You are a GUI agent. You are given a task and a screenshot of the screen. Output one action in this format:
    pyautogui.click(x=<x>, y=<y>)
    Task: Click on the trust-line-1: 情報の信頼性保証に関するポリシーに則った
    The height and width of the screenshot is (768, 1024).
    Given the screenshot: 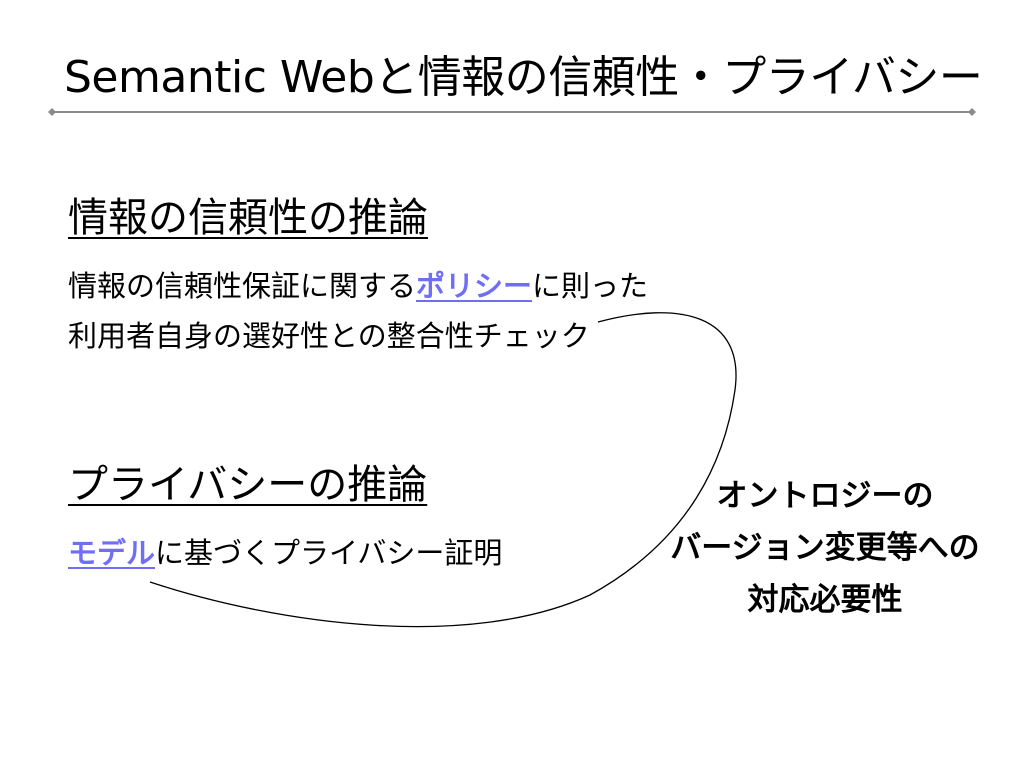 What is the action you would take?
    pyautogui.click(x=358, y=286)
    